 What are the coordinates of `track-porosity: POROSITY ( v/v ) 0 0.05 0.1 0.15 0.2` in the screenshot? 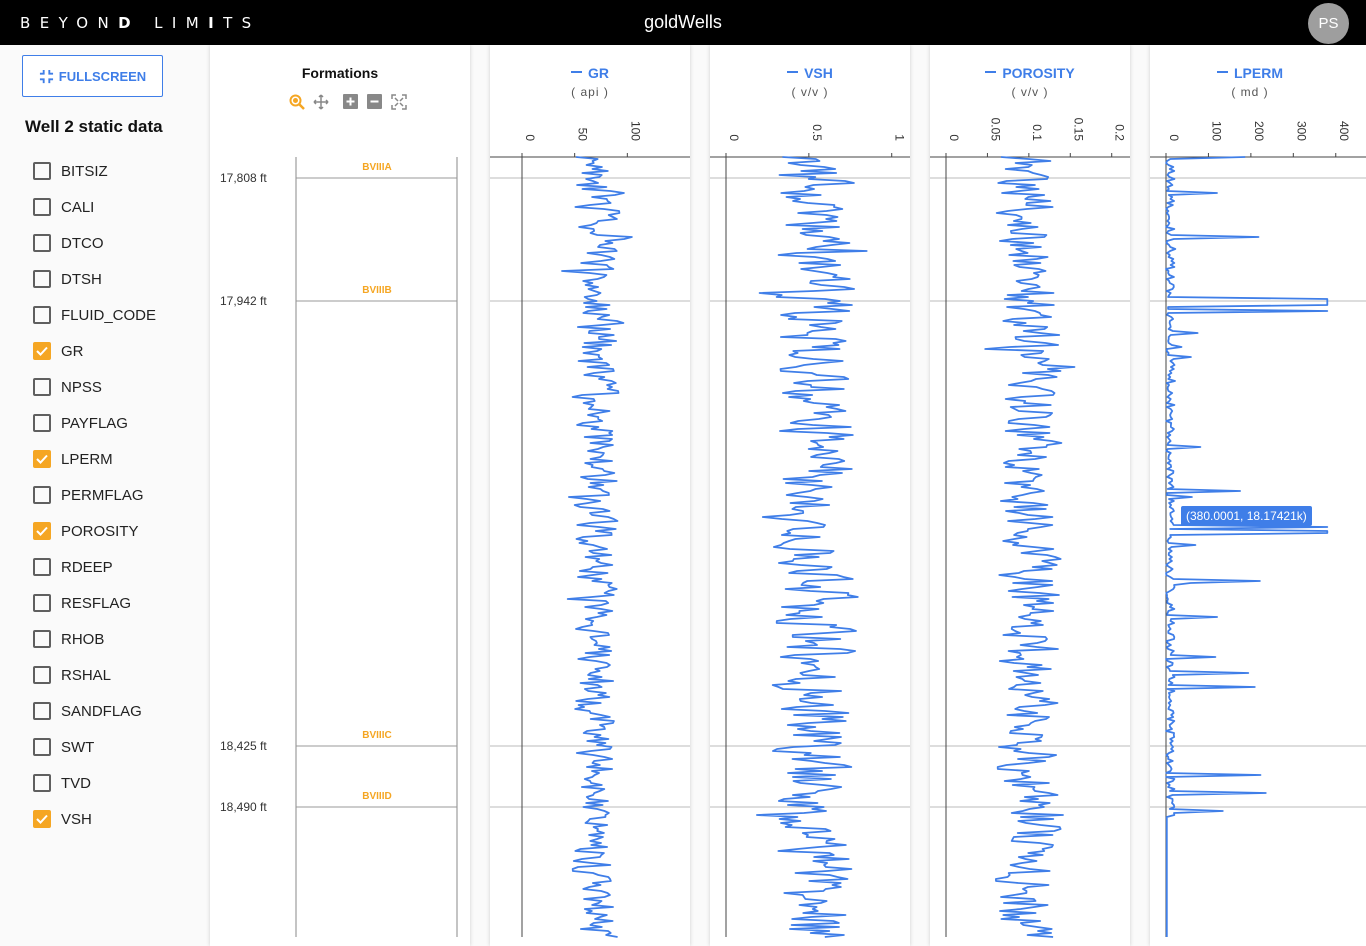 It's located at (1030, 495).